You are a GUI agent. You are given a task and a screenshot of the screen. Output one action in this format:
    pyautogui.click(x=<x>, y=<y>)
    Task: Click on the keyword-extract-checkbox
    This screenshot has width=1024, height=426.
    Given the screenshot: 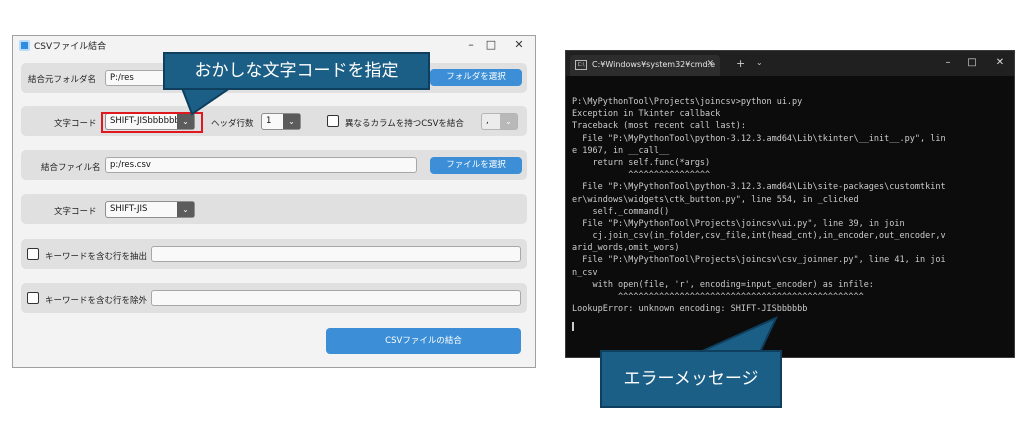 What is the action you would take?
    pyautogui.click(x=33, y=254)
    